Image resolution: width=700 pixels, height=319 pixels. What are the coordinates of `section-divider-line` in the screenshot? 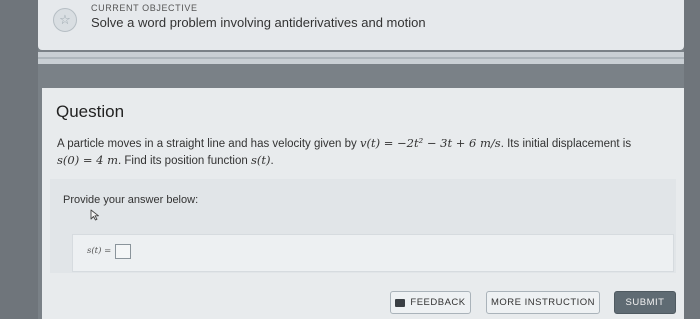 It's located at (361, 58).